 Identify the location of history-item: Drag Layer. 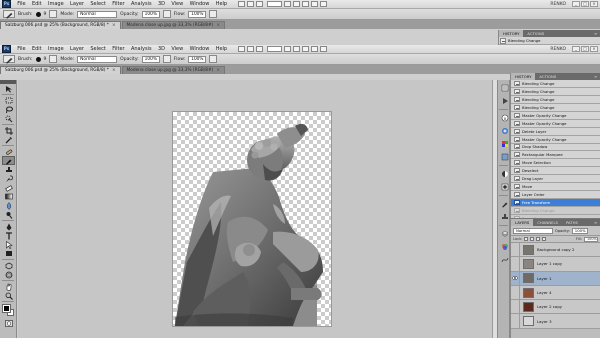
(555, 179).